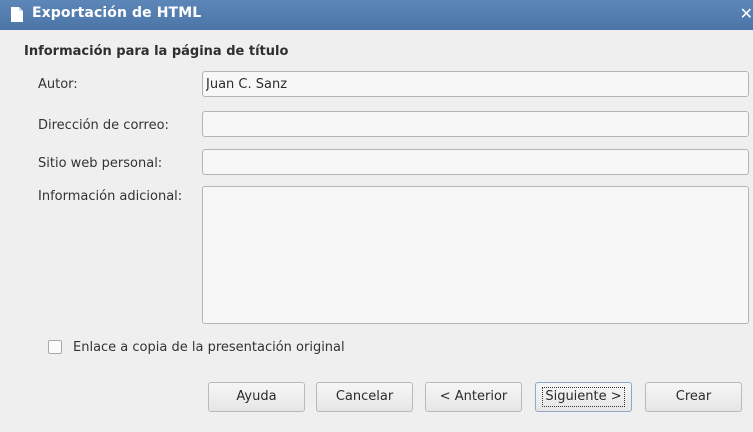  I want to click on create-button: Crear, so click(693, 397).